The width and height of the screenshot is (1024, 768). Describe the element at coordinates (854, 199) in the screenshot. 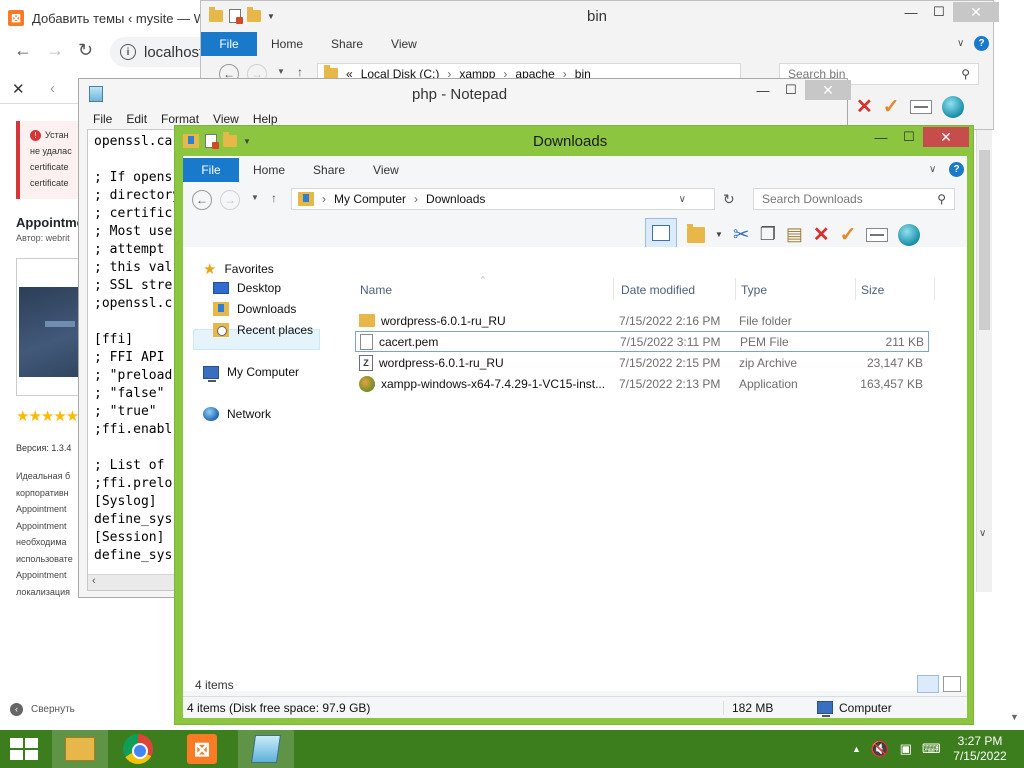

I see `search-input: Search Downloads ⚲` at that location.